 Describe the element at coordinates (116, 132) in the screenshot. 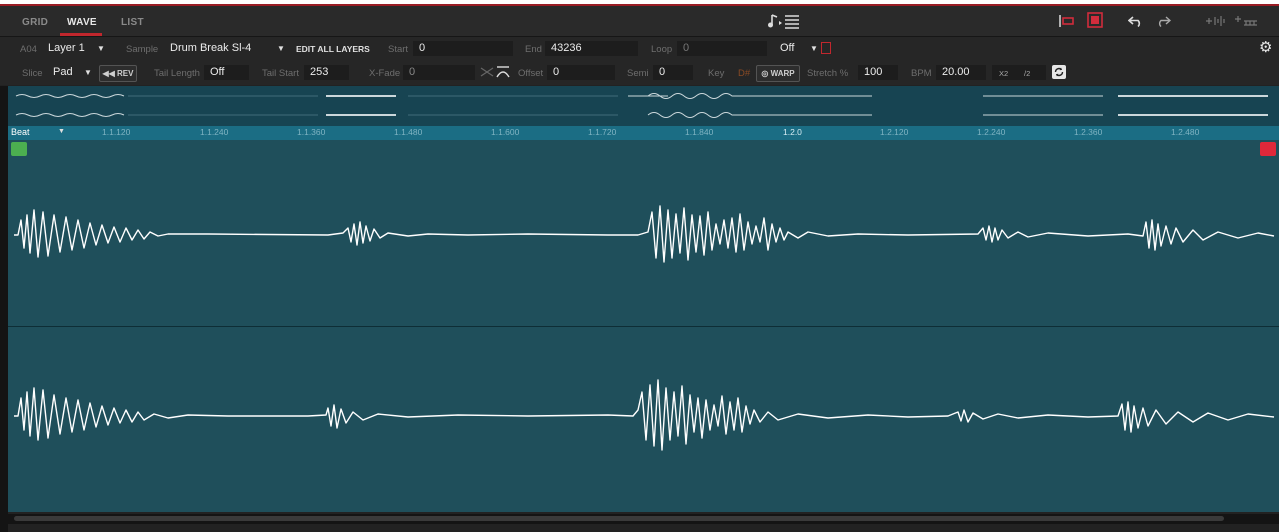

I see `ruler-tick: 1.1.120` at that location.